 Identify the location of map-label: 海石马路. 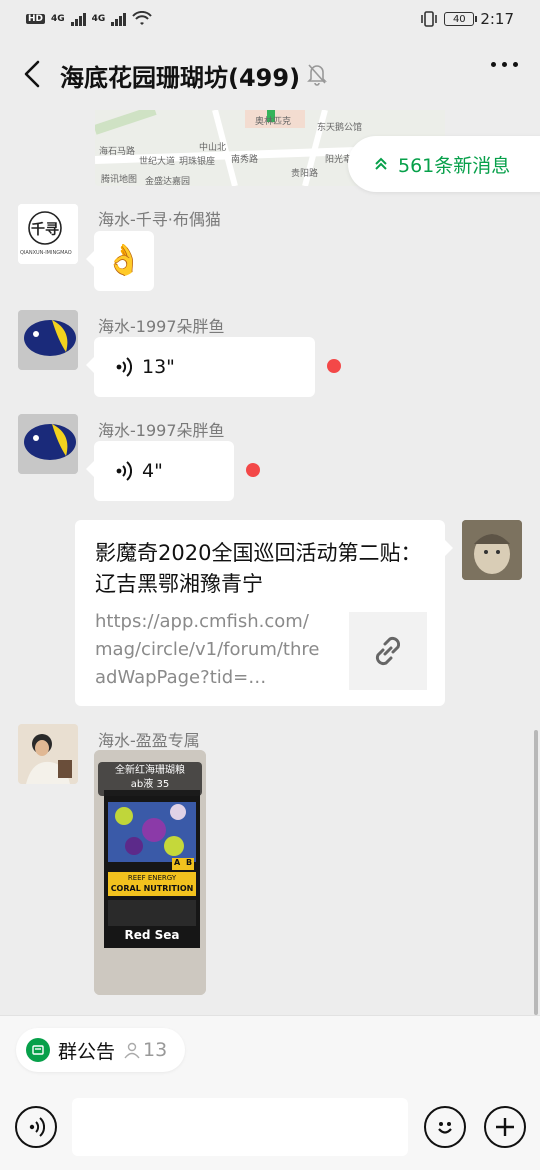
(117, 152).